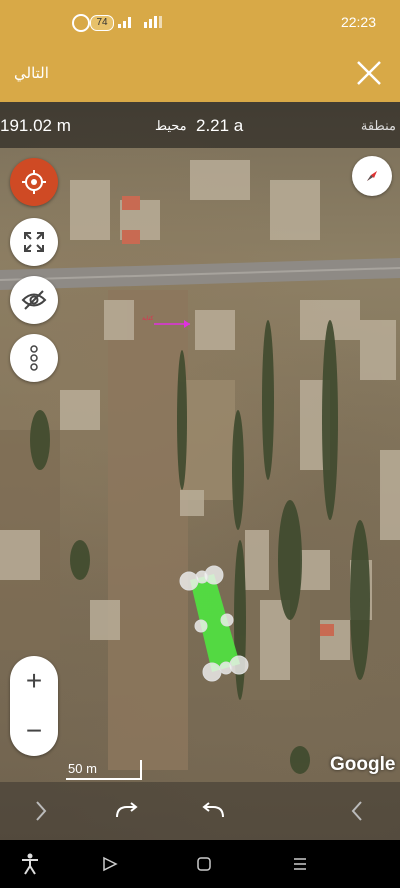  Describe the element at coordinates (34, 731) in the screenshot. I see `zoom-out-button: −` at that location.